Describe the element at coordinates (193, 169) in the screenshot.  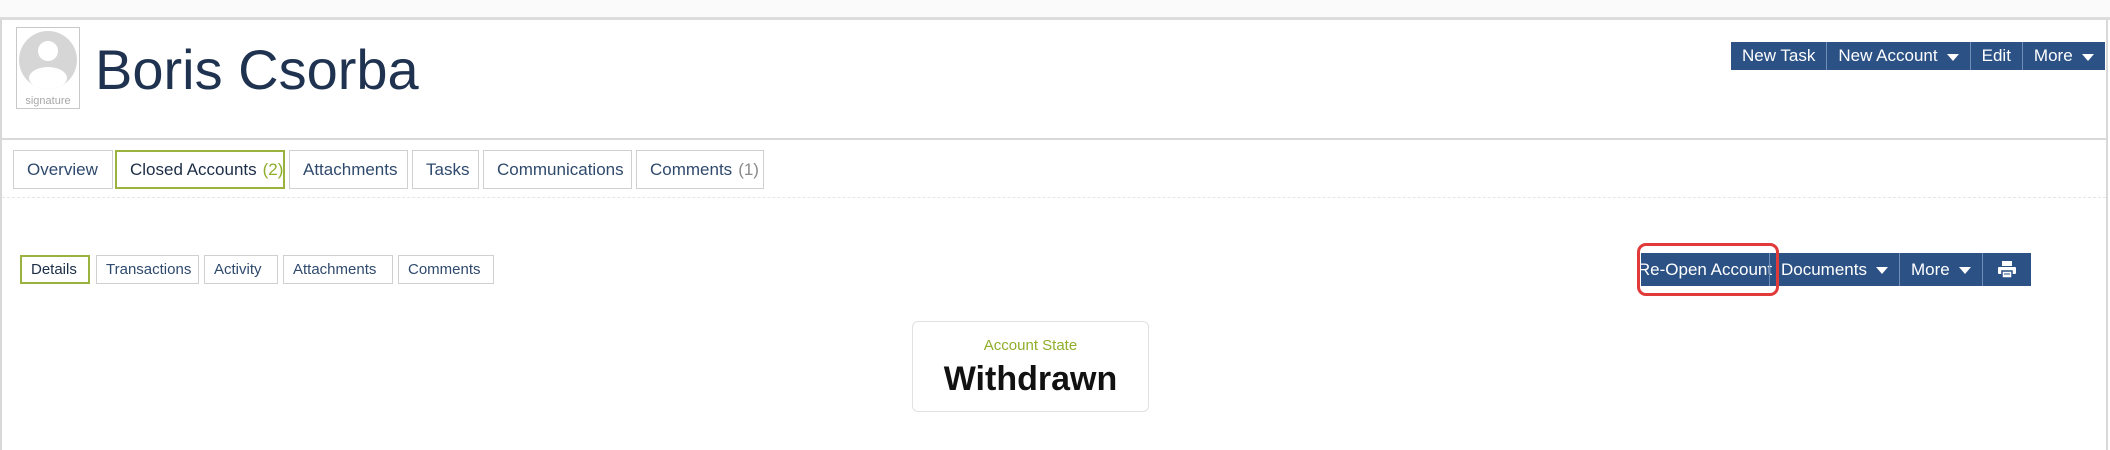
I see `tab-label: Closed Accounts` at that location.